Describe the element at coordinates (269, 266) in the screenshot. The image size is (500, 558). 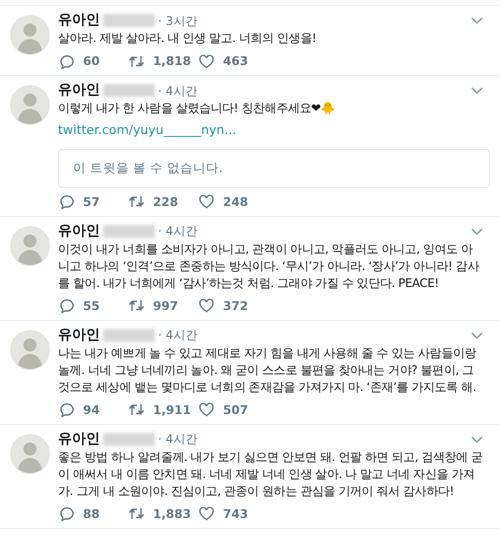
I see `tweet-text: 이것이 내가 너희를 소비자가 아니고, 관객이 아니고, 악플러도 아니고, 잉여도 아니고 하나의 ‘인격’으로 존중하는 방식이다. ‘무시’가 아니라. ‘장사’가 아니라! 감사를 할어. 내가 너희에게 ‘감사’하는것 처럼. 그래야 가질 수 있단다. PEACE!` at that location.